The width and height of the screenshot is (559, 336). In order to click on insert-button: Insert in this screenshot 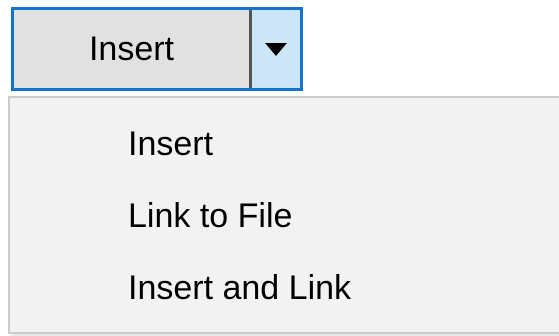, I will do `click(131, 49)`.